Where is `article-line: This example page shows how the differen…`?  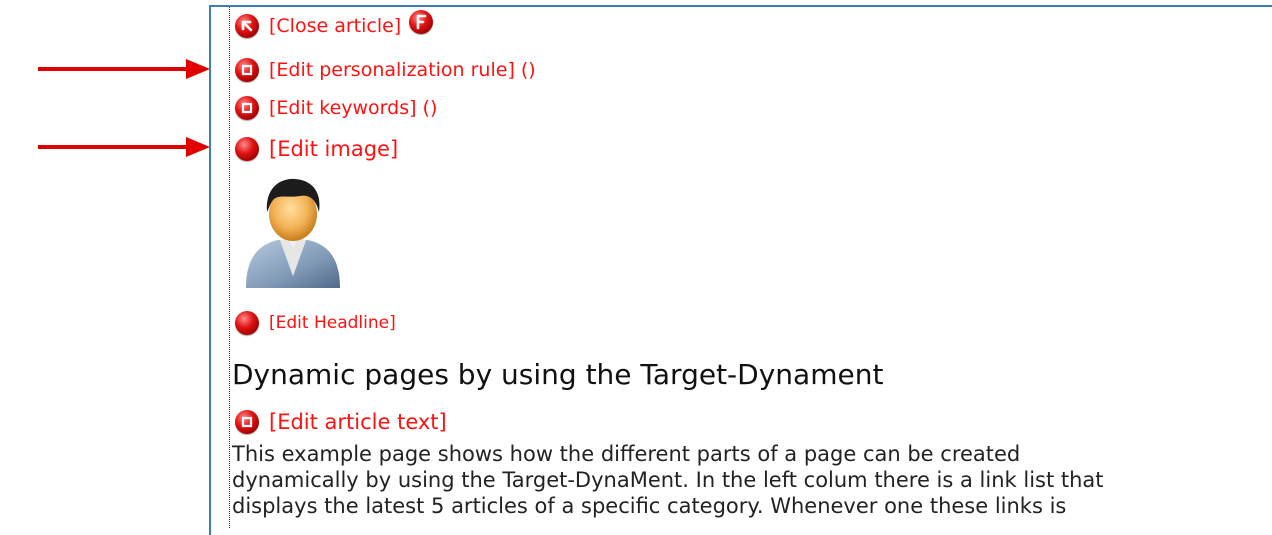
article-line: This example page shows how the differen… is located at coordinates (626, 454).